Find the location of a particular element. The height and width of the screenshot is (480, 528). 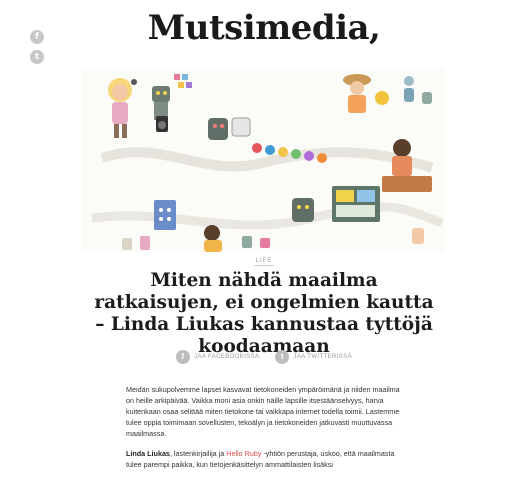

category-label: LIFE is located at coordinates (264, 262).